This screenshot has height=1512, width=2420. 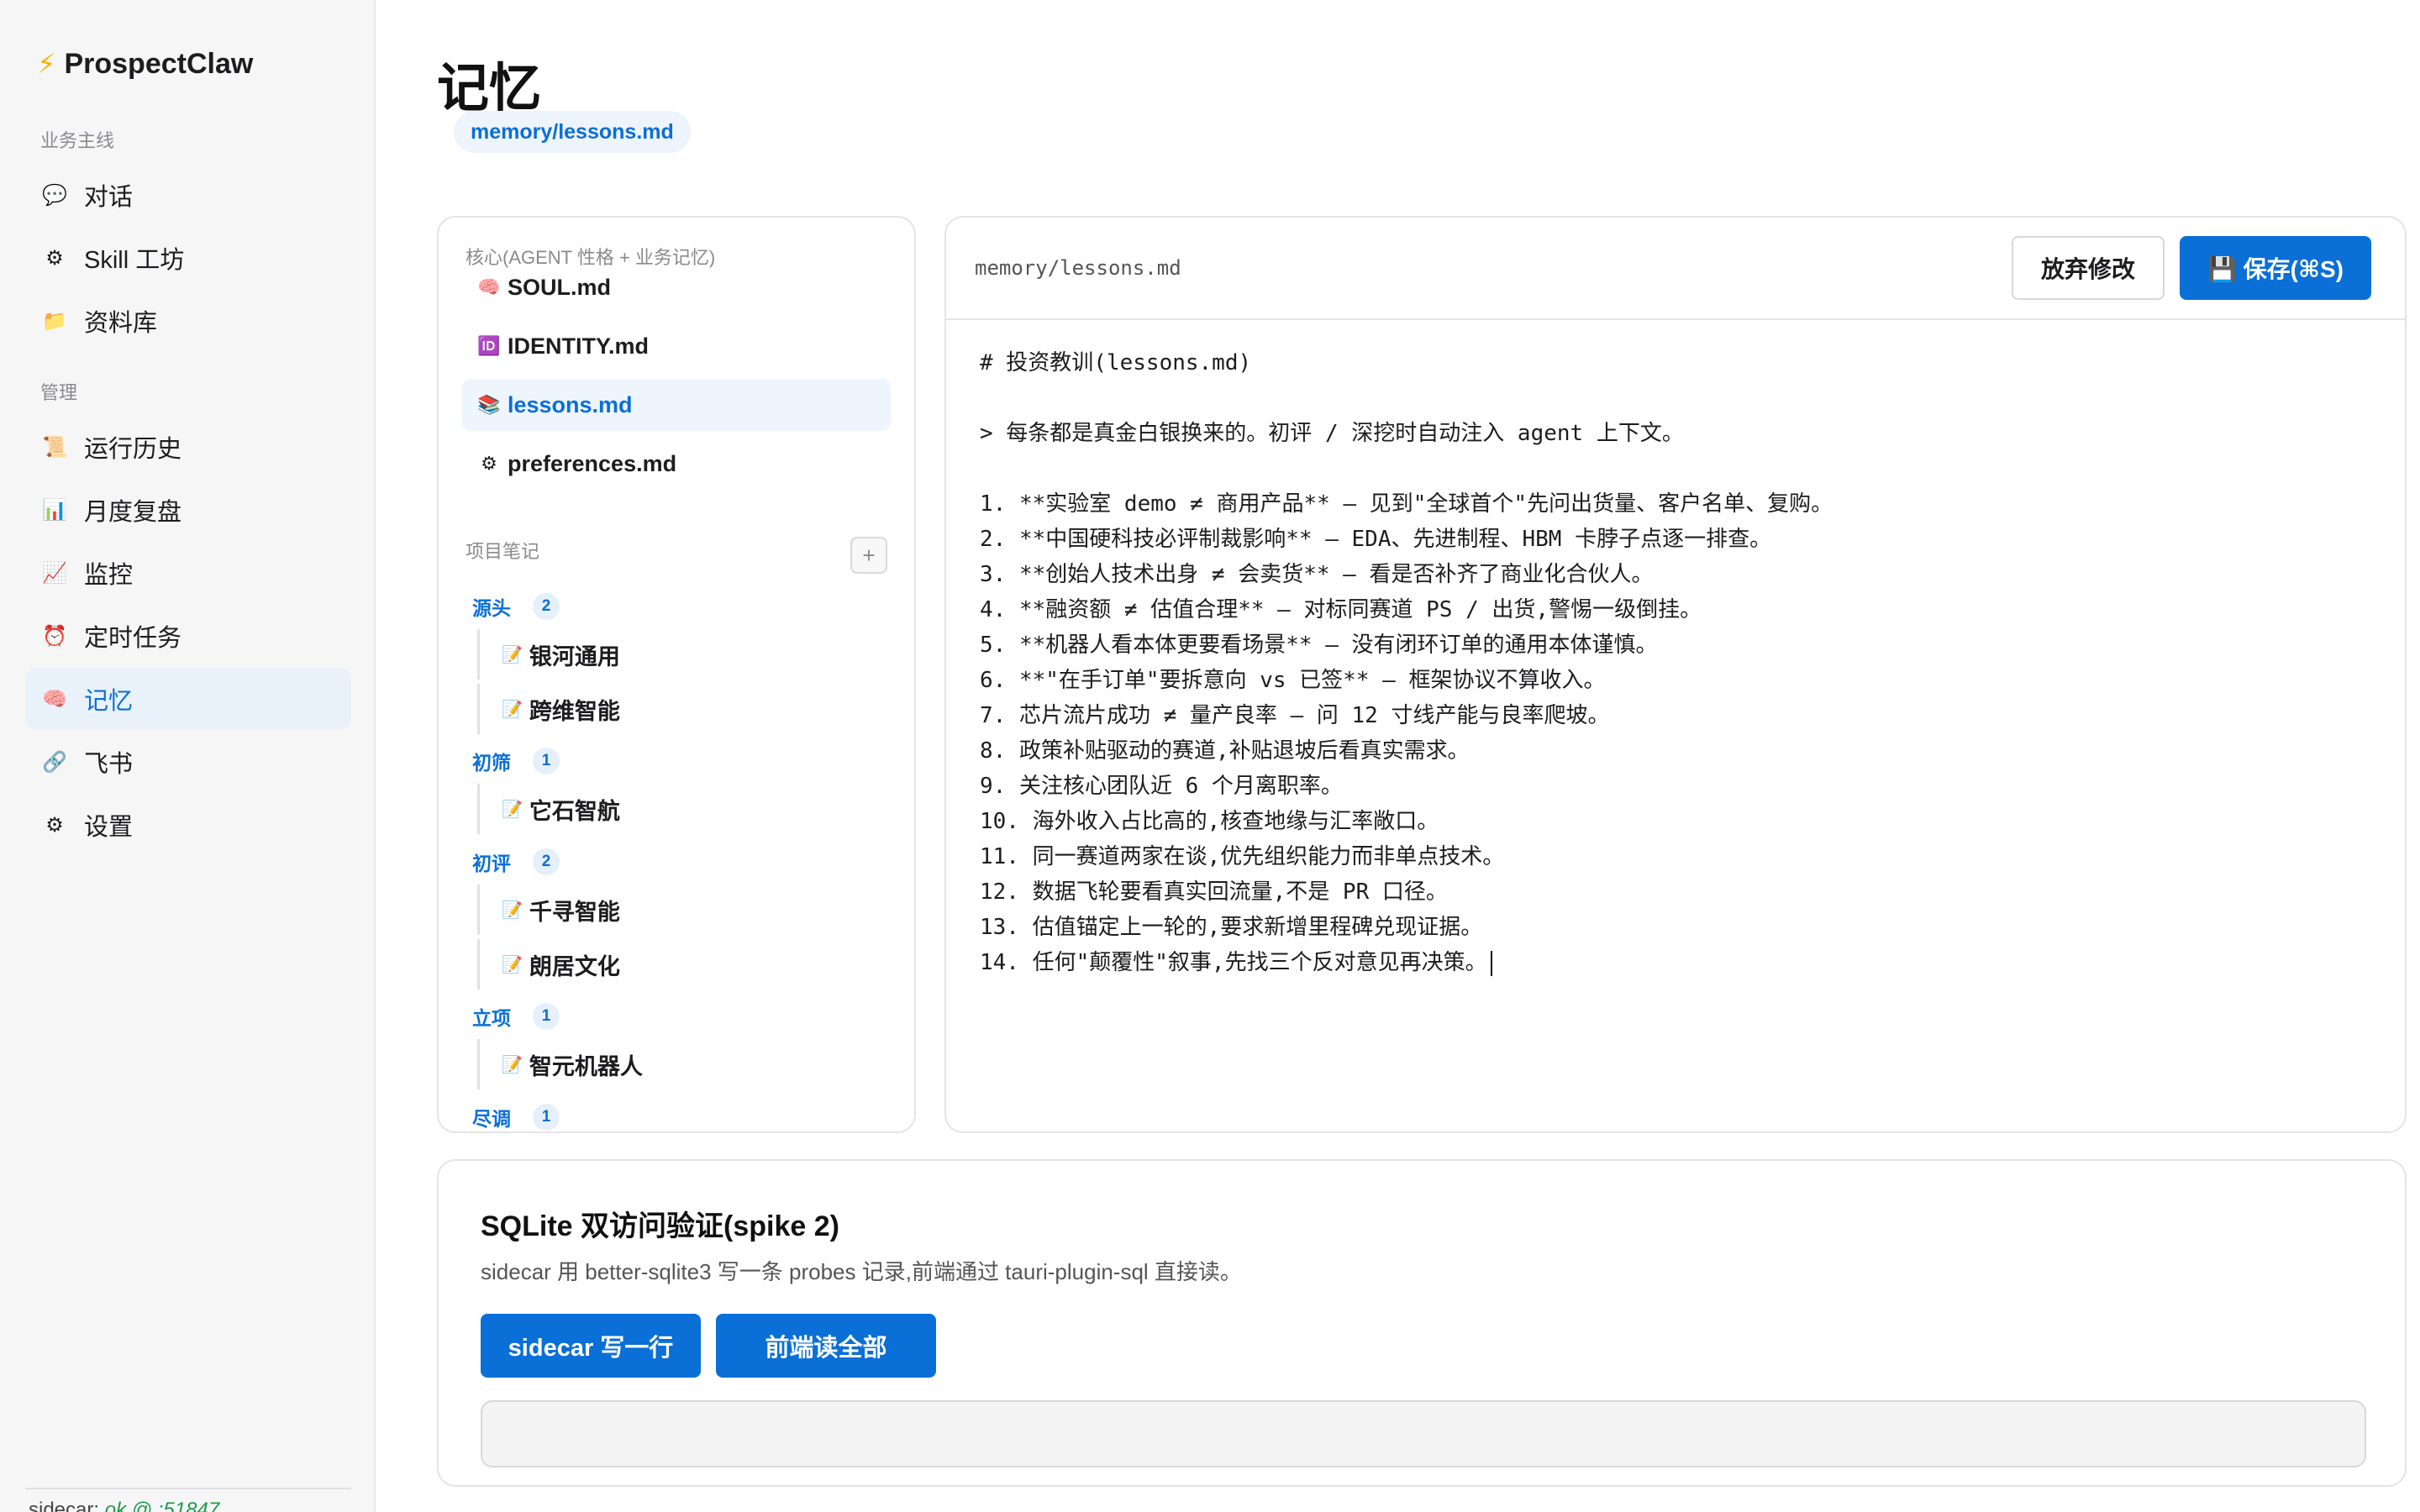 What do you see at coordinates (1423, 1433) in the screenshot?
I see `sqlite-output-box` at bounding box center [1423, 1433].